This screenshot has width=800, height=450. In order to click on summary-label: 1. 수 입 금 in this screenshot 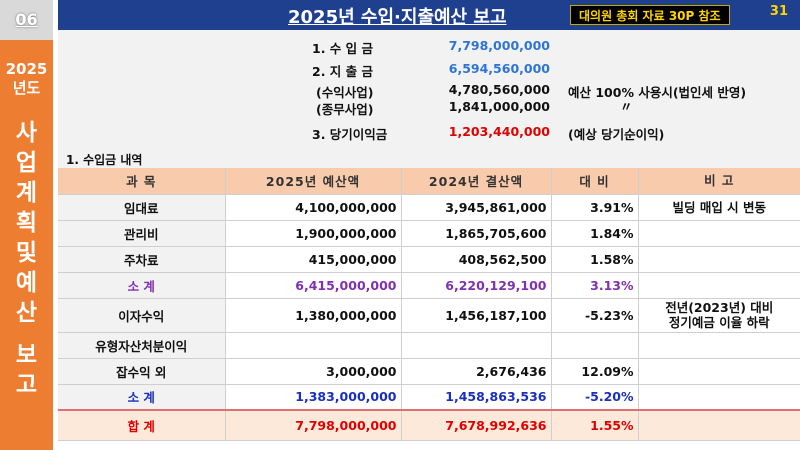, I will do `click(343, 48)`.